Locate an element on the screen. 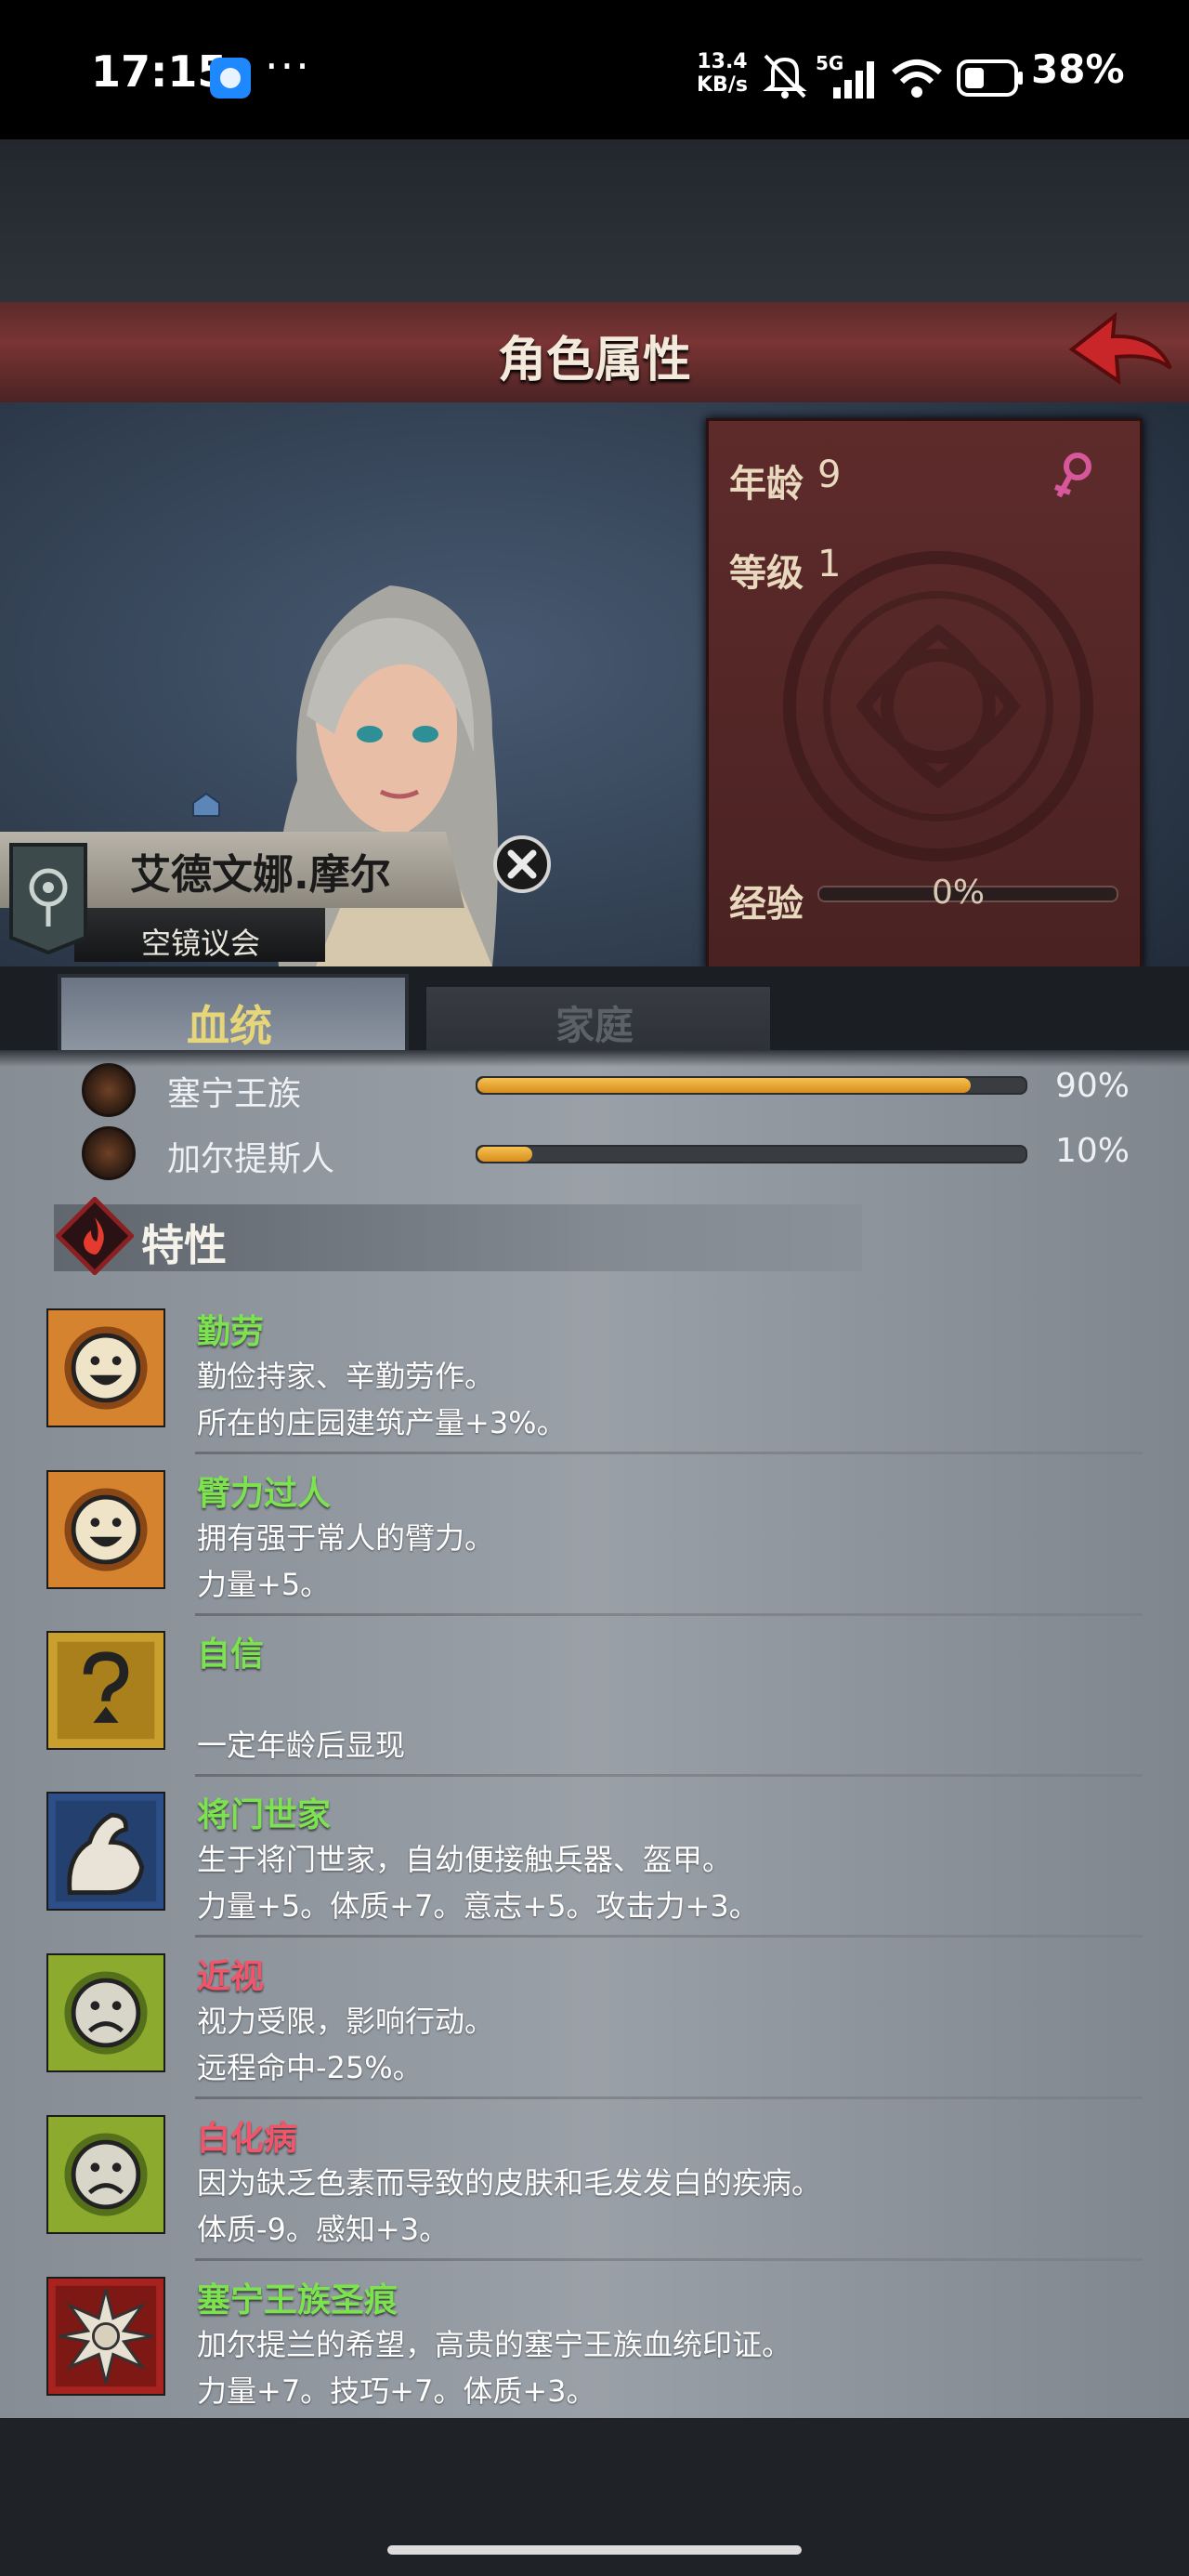 The image size is (1189, 2576). female-gender-icon is located at coordinates (1072, 475).